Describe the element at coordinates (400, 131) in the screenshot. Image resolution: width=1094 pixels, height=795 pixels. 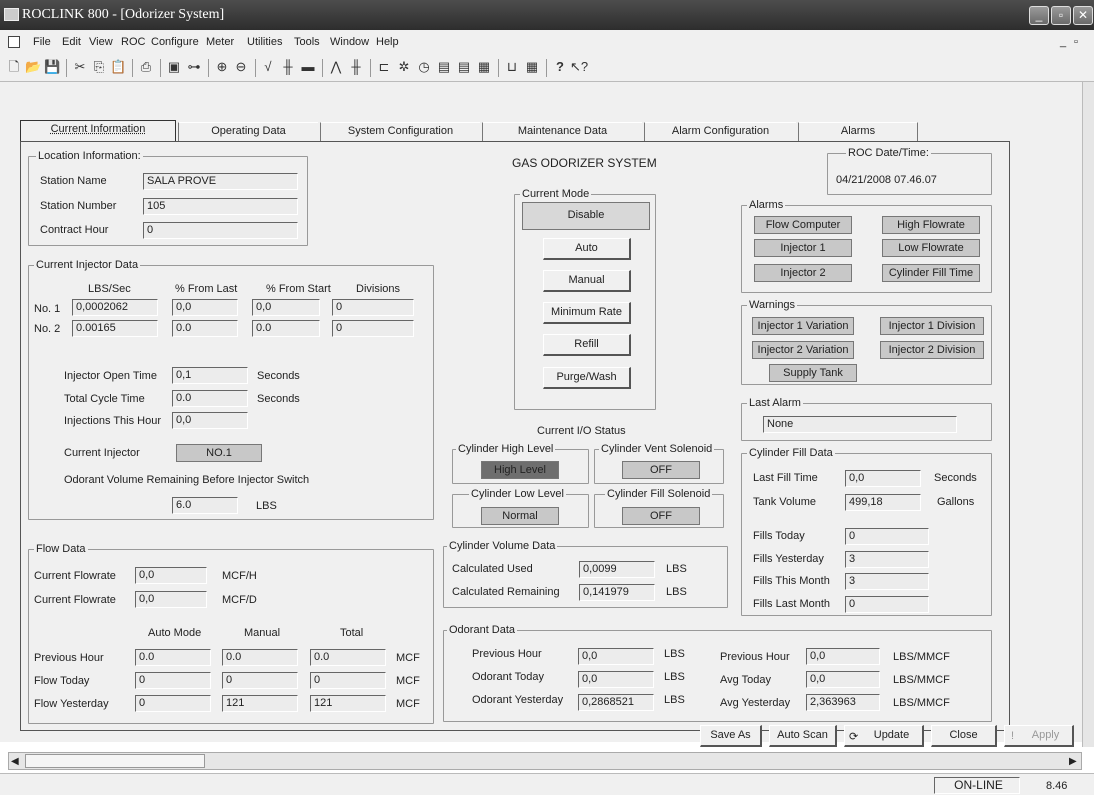
I see `tab-system-configuration: System Configuration` at that location.